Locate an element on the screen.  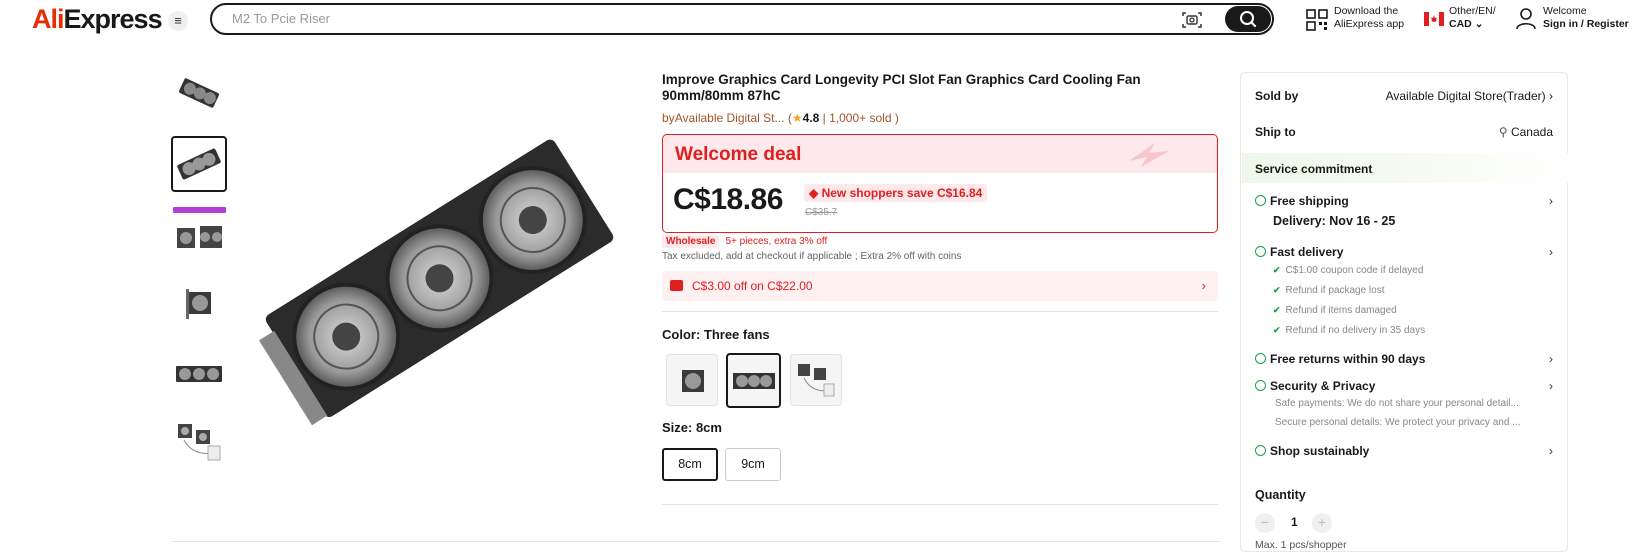
main-product-image is located at coordinates (443, 273).